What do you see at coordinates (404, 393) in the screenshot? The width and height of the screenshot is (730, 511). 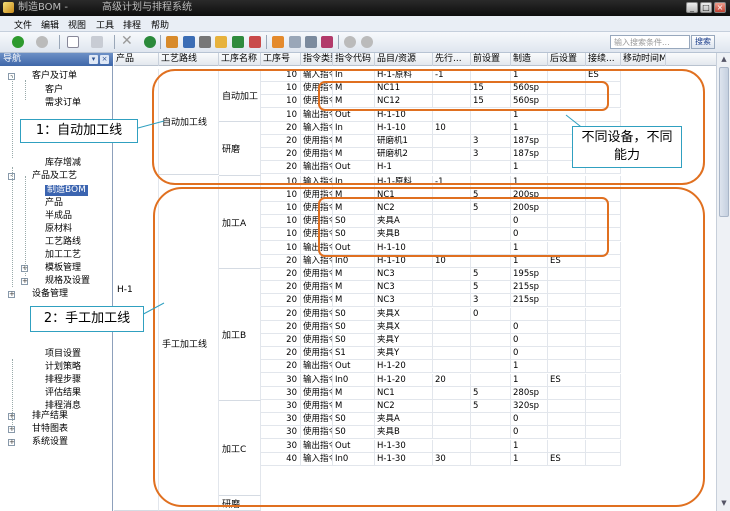 I see `grid-cell: NC1` at bounding box center [404, 393].